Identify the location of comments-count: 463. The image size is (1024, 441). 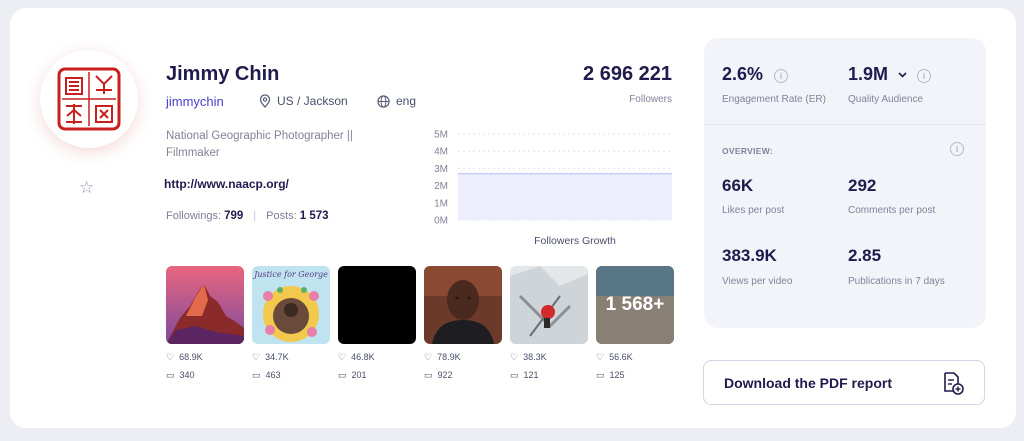
(273, 375).